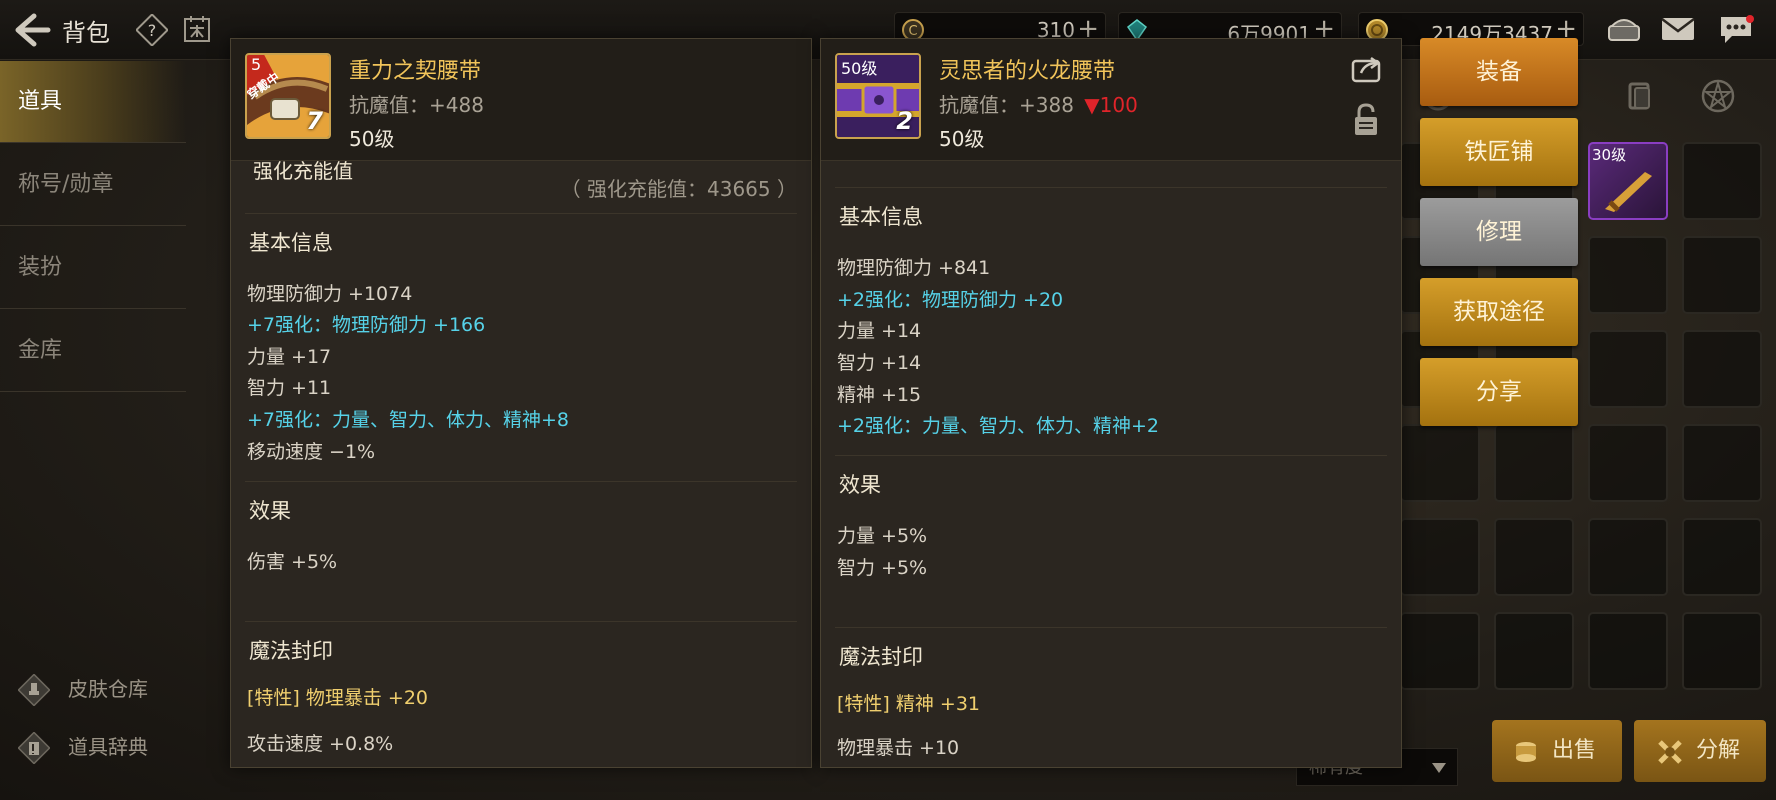  Describe the element at coordinates (1640, 96) in the screenshot. I see `cards-icon` at that location.